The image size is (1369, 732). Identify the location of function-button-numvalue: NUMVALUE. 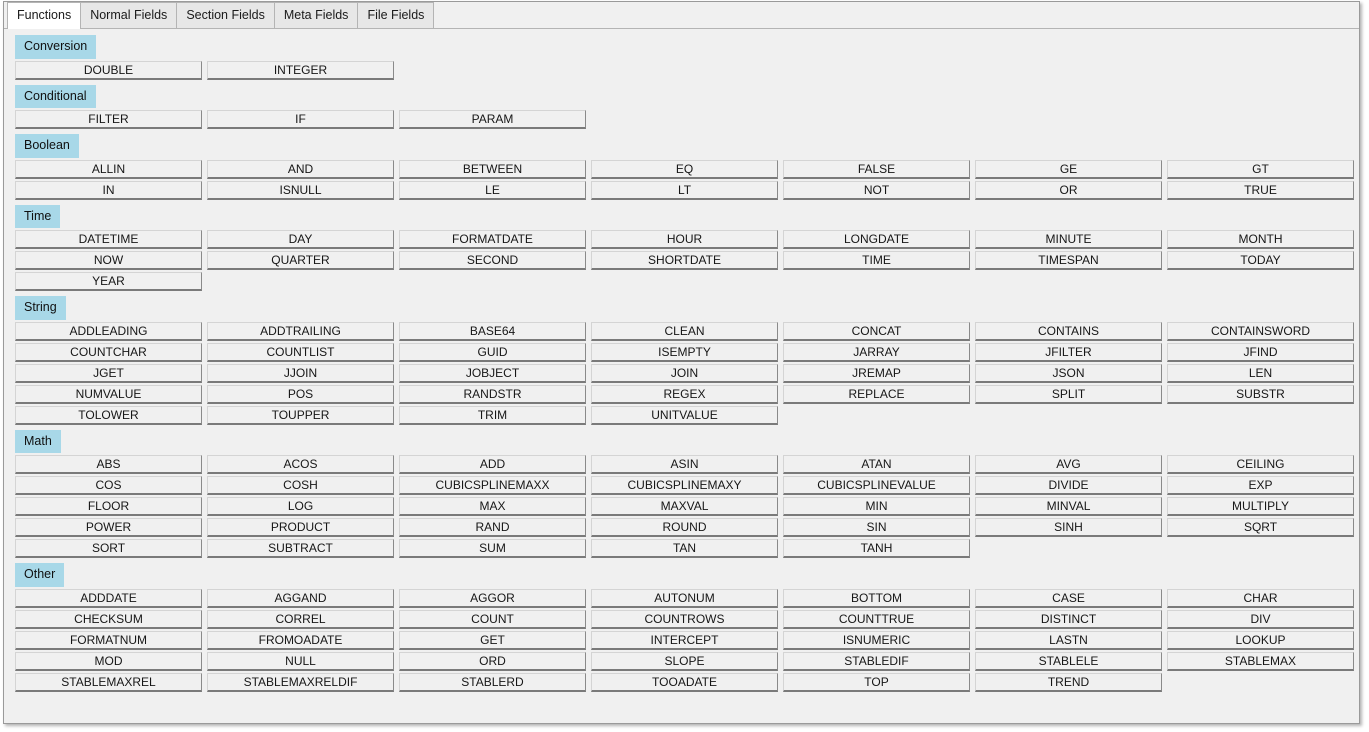
(108, 394).